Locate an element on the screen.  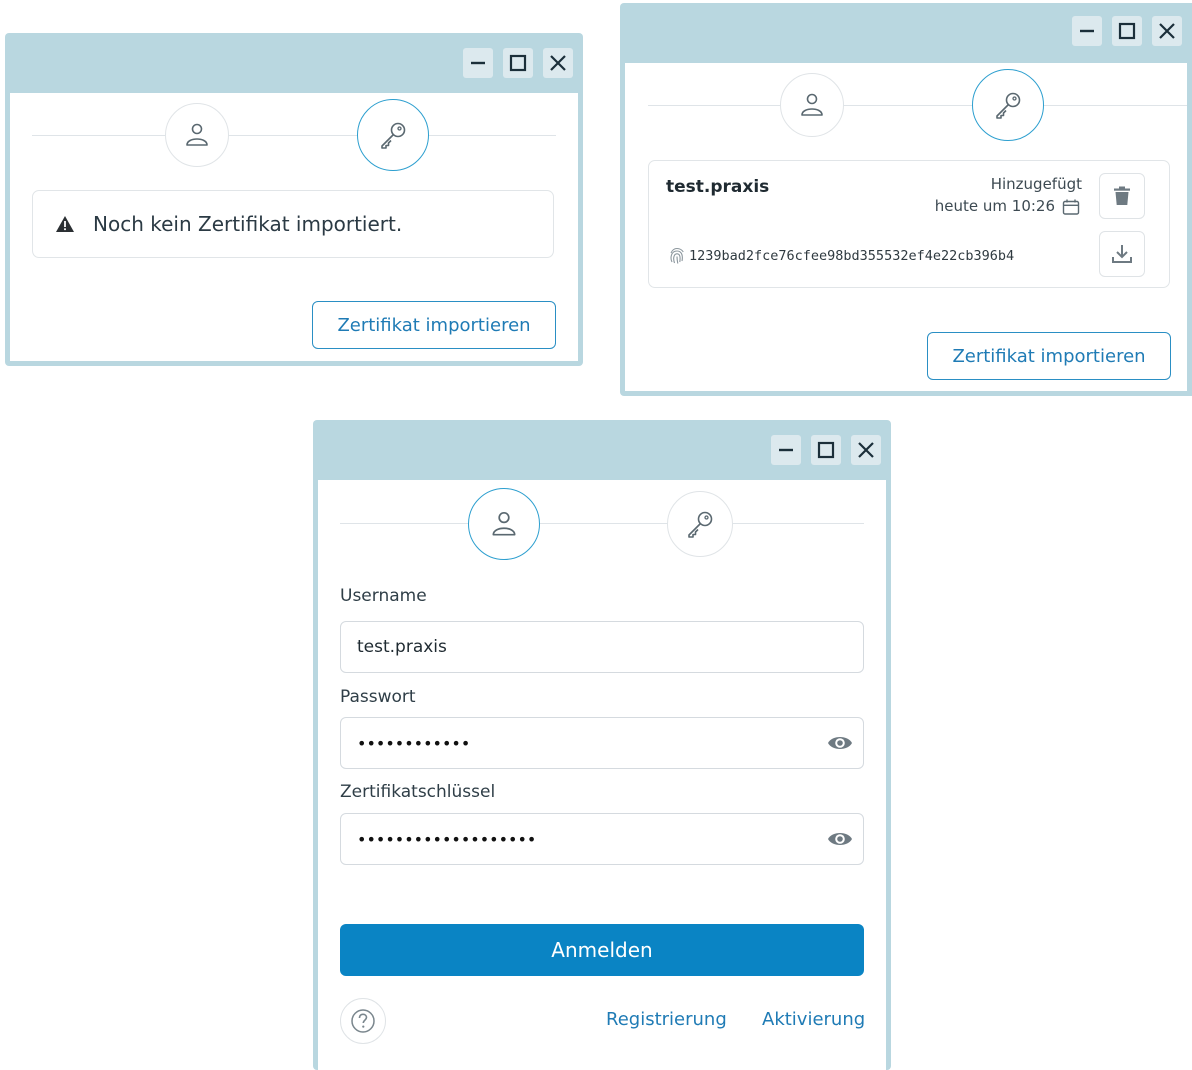
warning-triangle-icon is located at coordinates (65, 224).